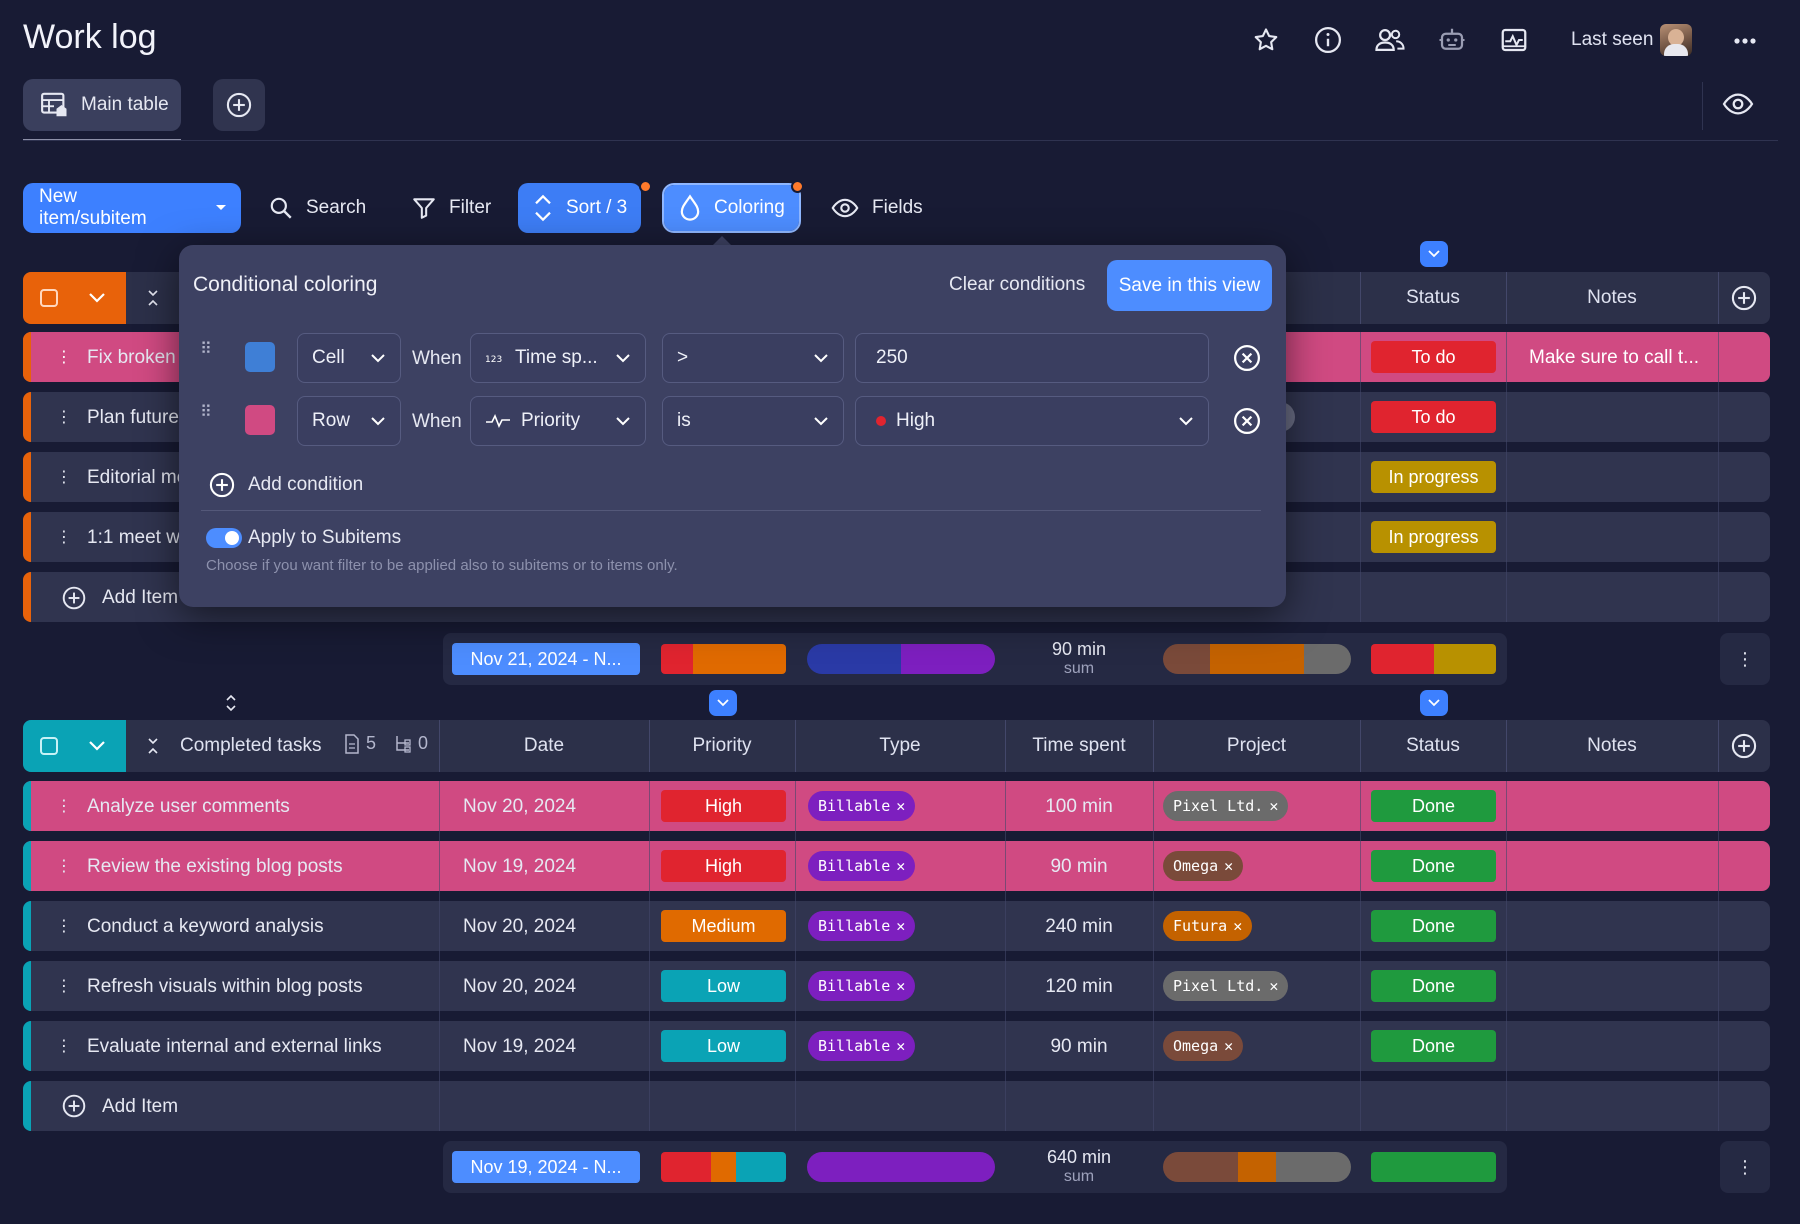 This screenshot has height=1224, width=1800. Describe the element at coordinates (558, 421) in the screenshot. I see `field-select: Priority` at that location.